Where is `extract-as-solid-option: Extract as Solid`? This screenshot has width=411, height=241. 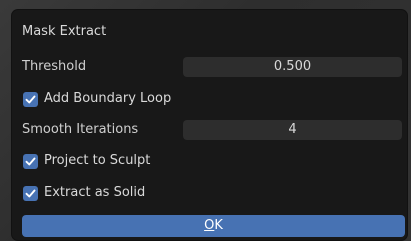
extract-as-solid-option: Extract as Solid is located at coordinates (84, 193).